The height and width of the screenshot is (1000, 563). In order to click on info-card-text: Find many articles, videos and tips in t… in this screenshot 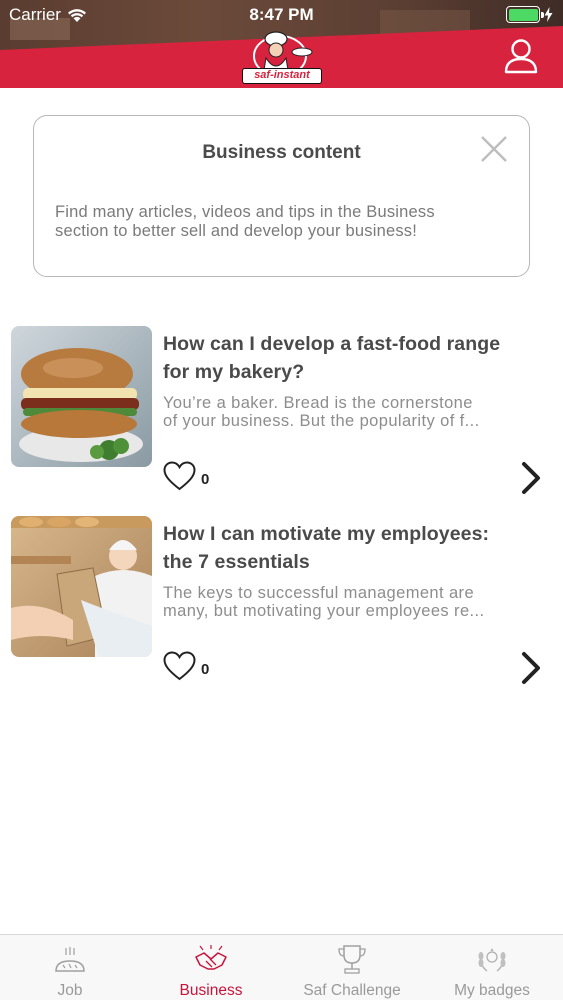, I will do `click(285, 222)`.